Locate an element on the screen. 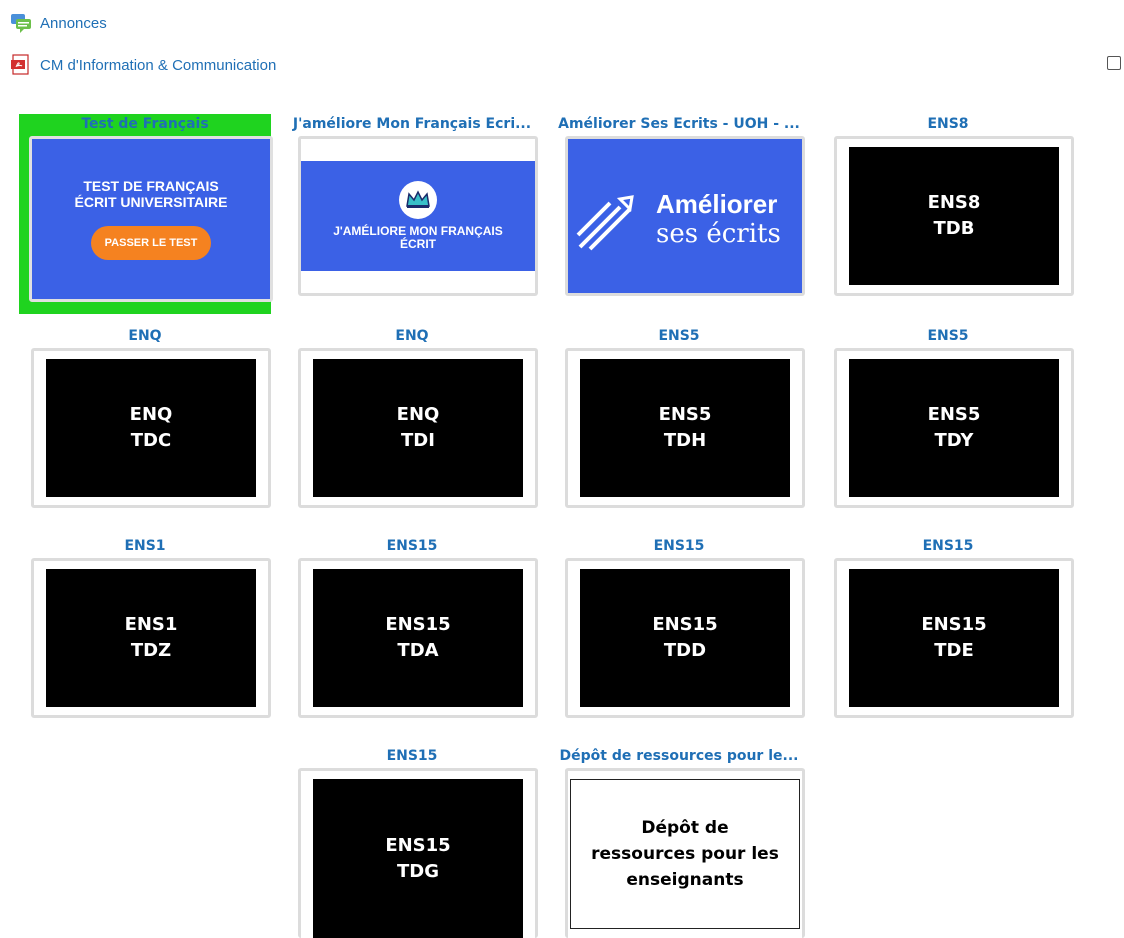  black-card: ENS15 TDG is located at coordinates (418, 858).